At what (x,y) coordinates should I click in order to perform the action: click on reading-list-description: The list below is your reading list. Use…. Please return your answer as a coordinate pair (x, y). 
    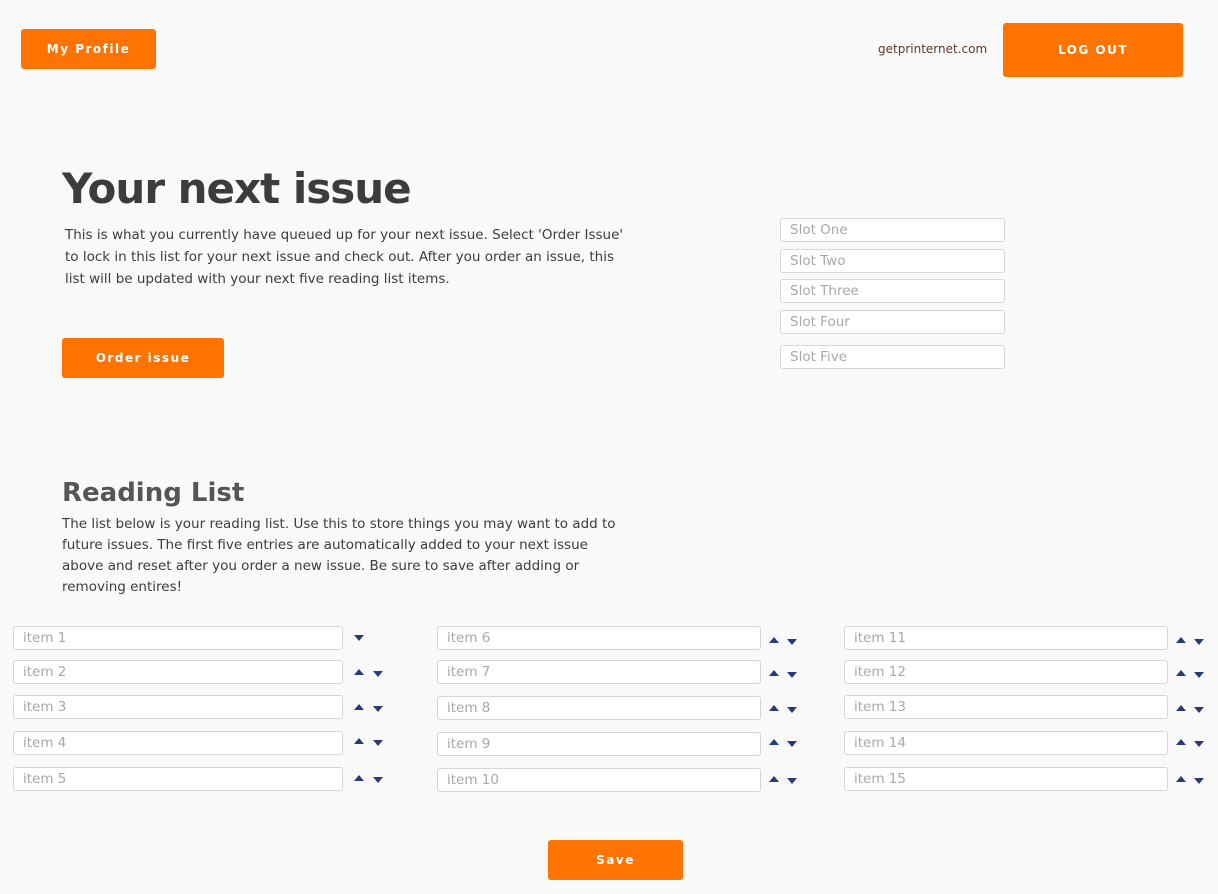
    Looking at the image, I should click on (339, 555).